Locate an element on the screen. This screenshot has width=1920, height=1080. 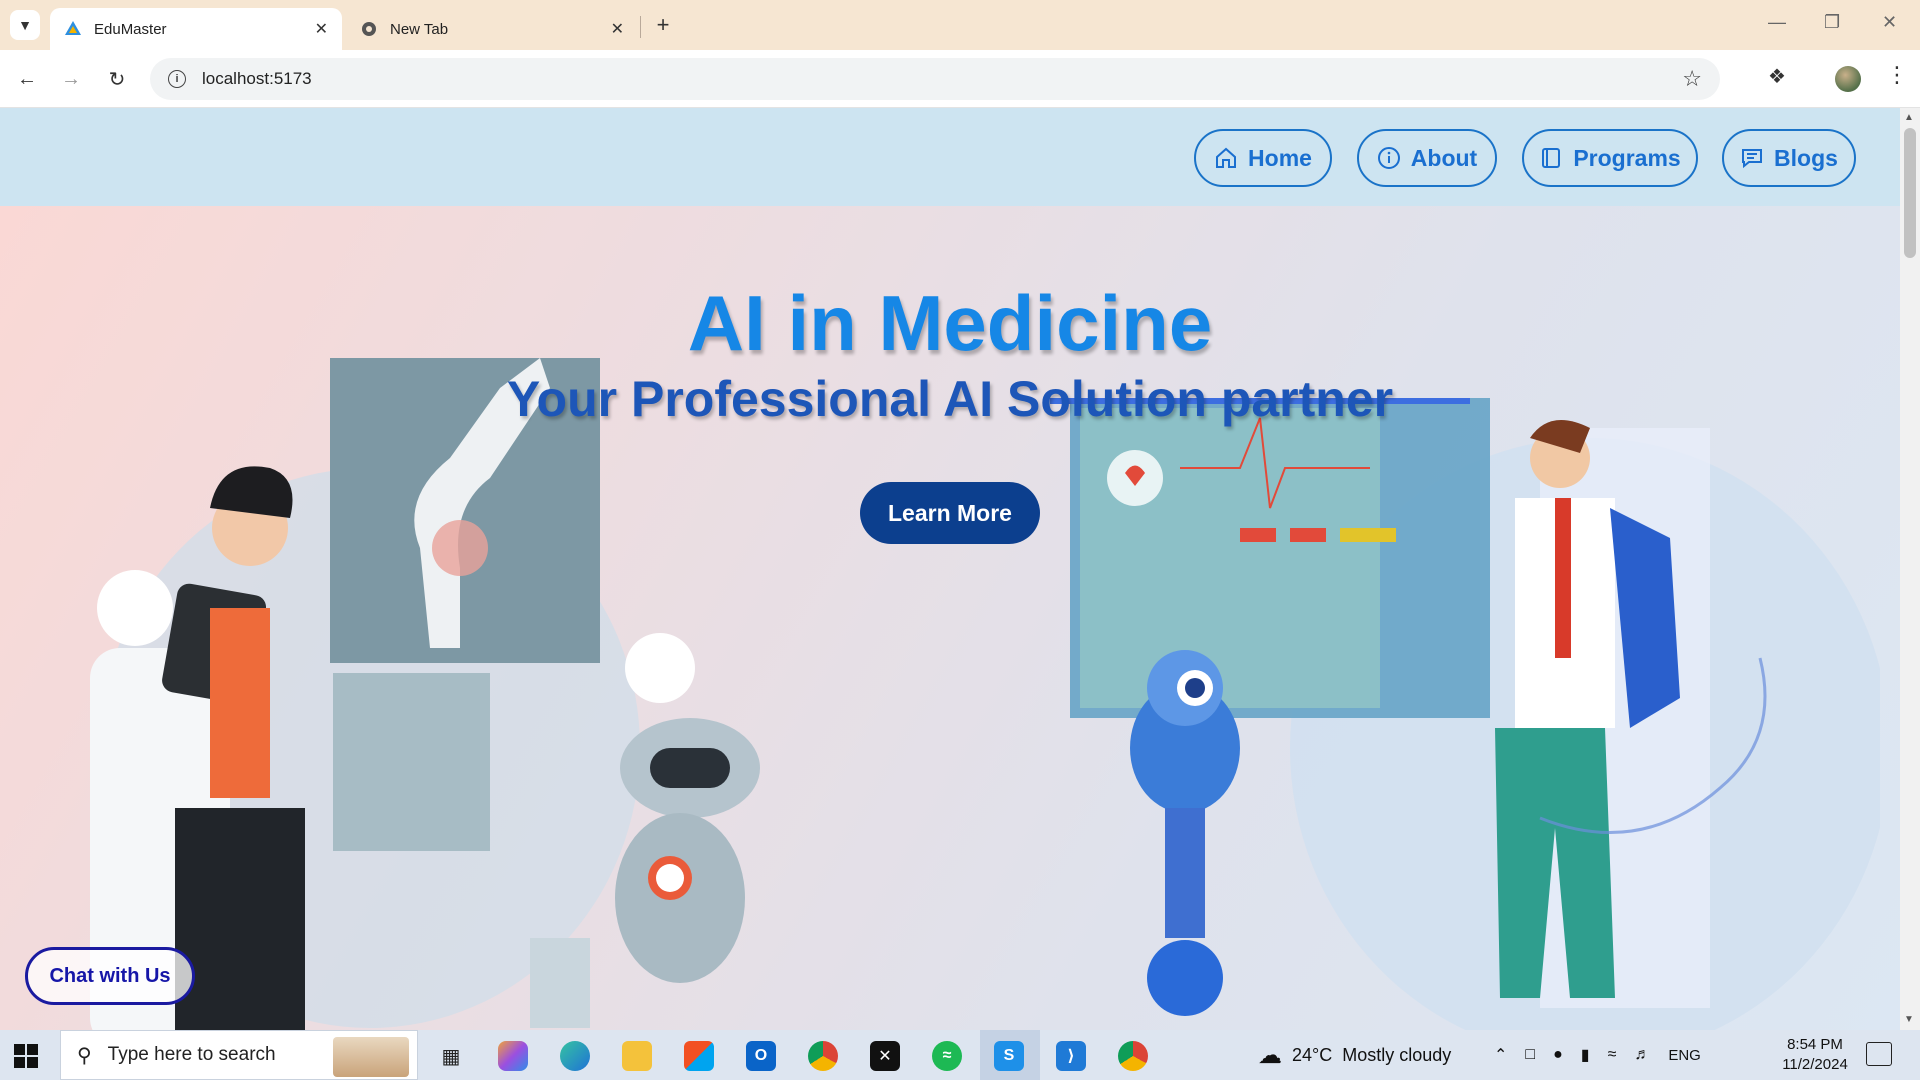
nav-about-button: About is located at coordinates (1427, 158).